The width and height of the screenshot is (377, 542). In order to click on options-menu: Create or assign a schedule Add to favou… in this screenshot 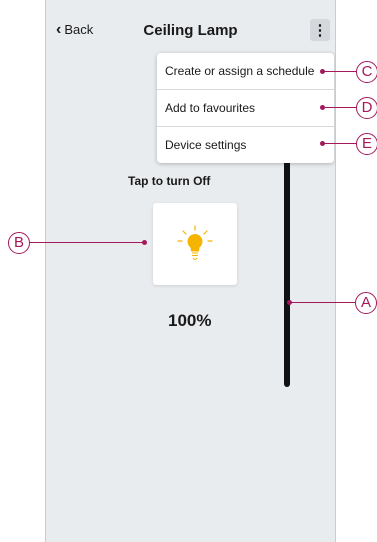, I will do `click(245, 108)`.